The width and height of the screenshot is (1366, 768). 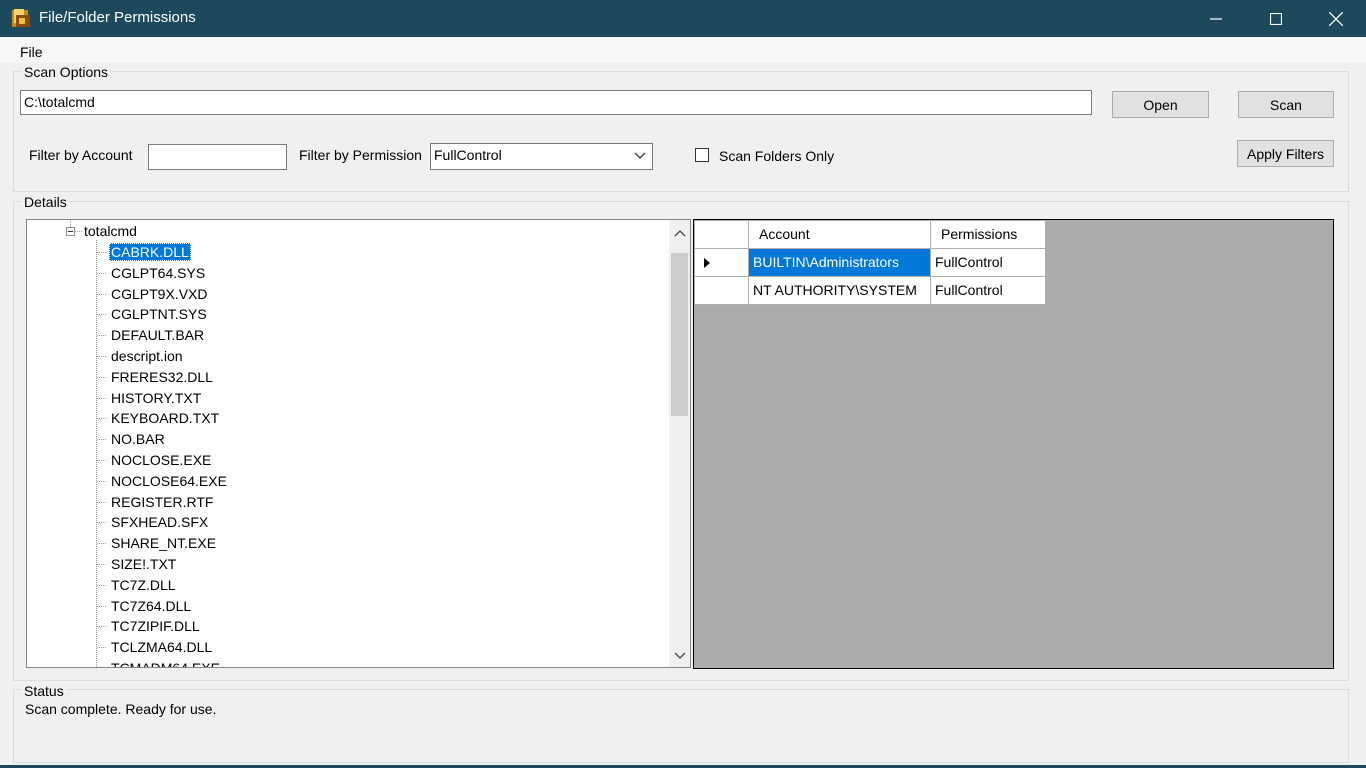 What do you see at coordinates (679, 334) in the screenshot?
I see `scroll-thumb` at bounding box center [679, 334].